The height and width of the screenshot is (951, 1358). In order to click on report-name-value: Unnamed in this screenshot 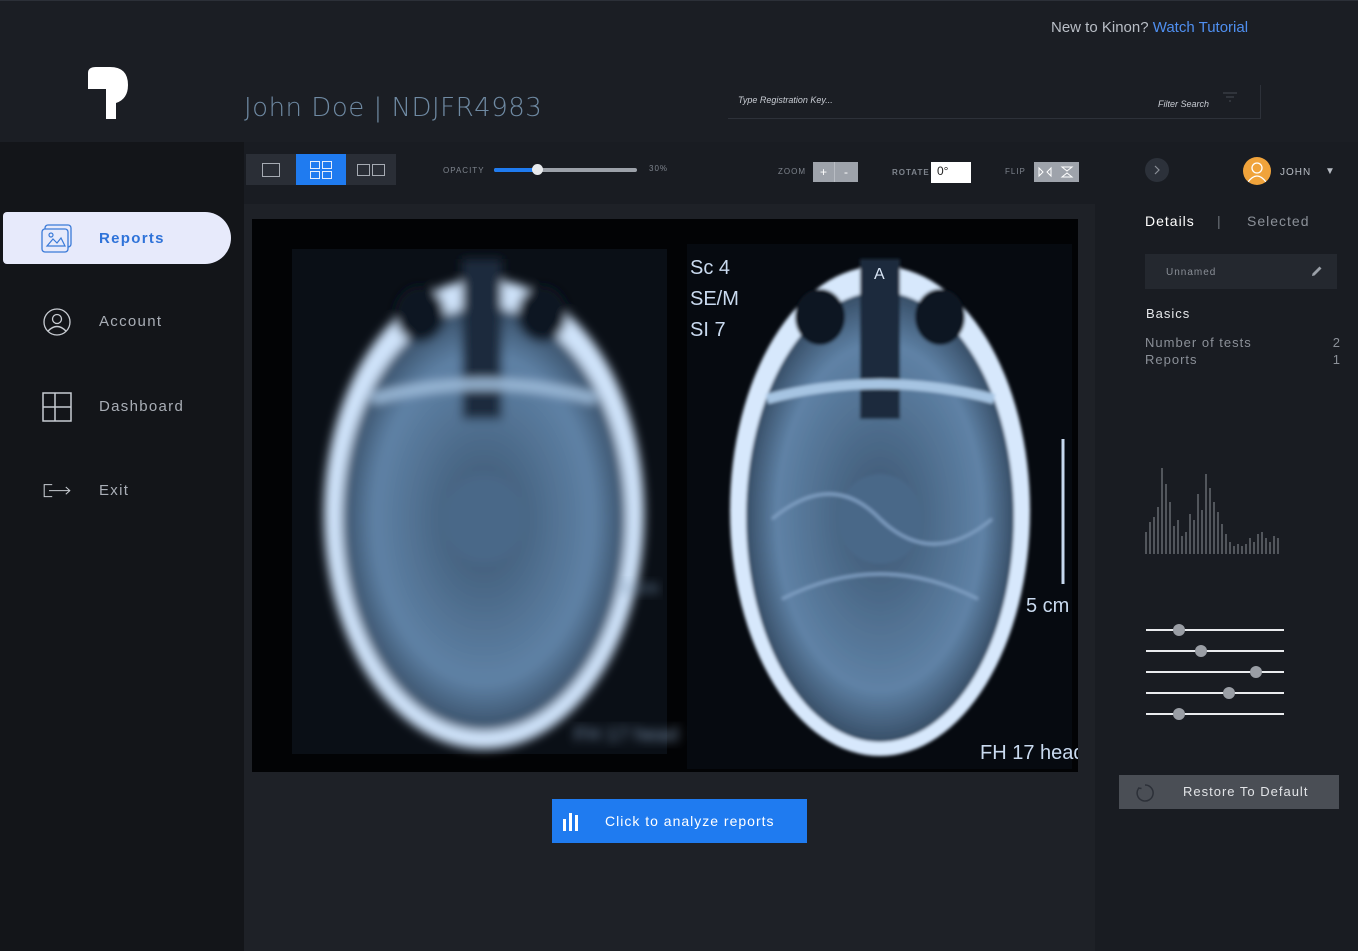, I will do `click(1191, 272)`.